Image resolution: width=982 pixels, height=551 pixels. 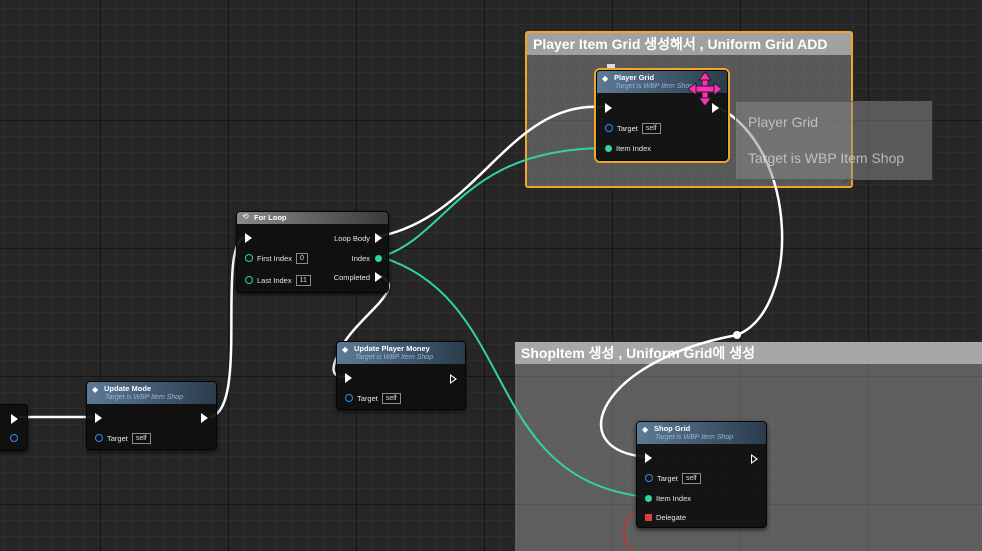 I want to click on pin-label: Completed, so click(x=351, y=277).